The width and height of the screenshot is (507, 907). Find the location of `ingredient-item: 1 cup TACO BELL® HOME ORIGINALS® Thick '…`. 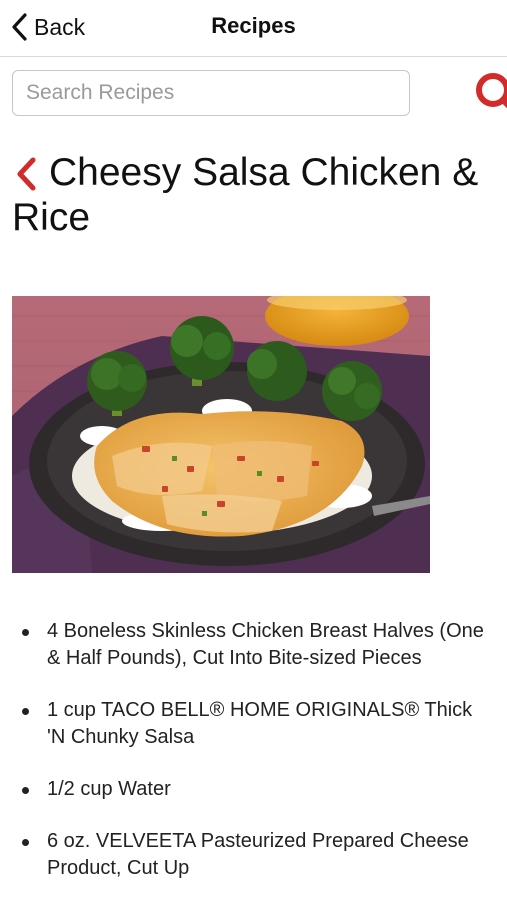

ingredient-item: 1 cup TACO BELL® HOME ORIGINALS® Thick '… is located at coordinates (257, 724).